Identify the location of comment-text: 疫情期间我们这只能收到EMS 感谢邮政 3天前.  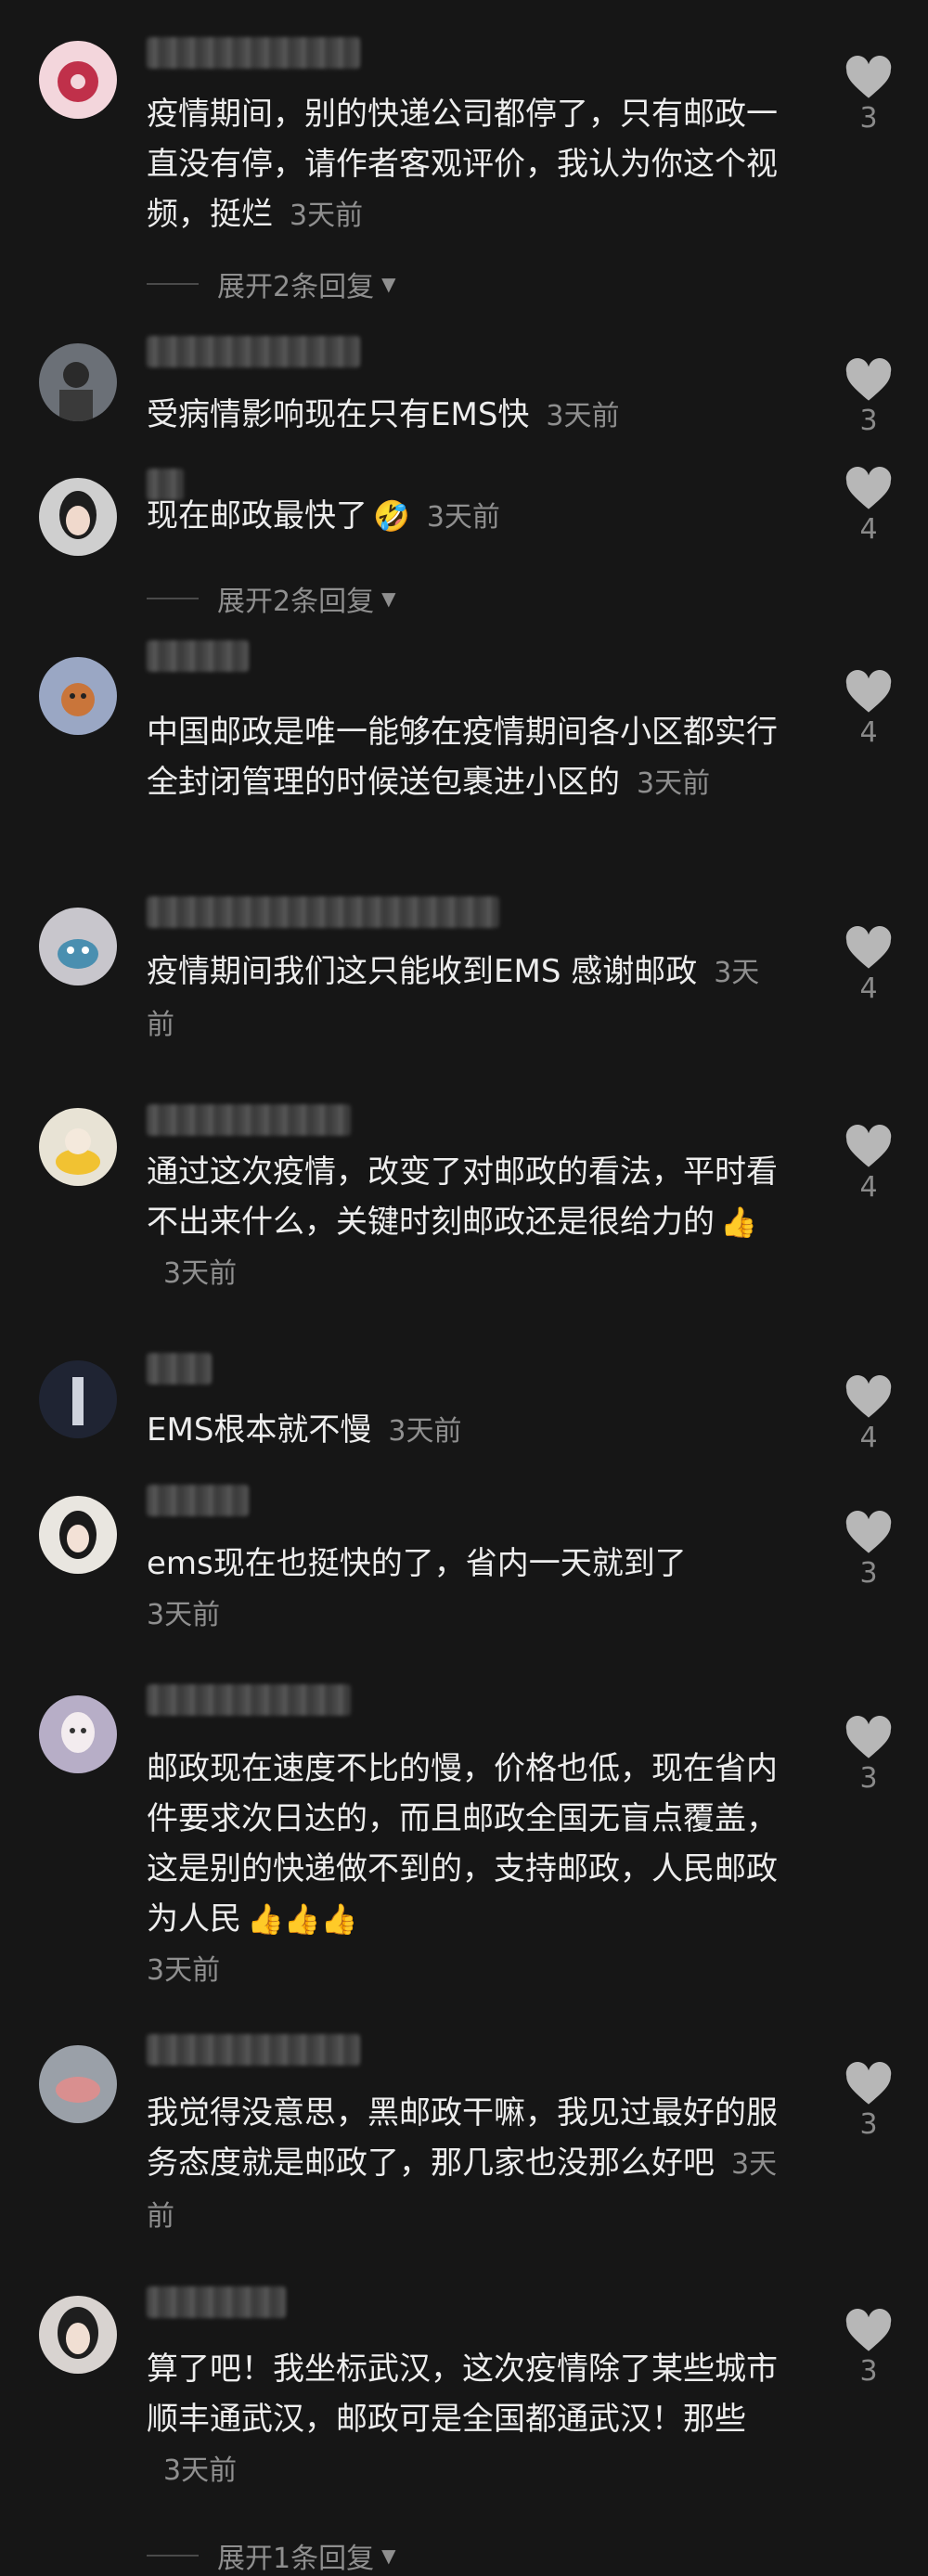
(454, 997).